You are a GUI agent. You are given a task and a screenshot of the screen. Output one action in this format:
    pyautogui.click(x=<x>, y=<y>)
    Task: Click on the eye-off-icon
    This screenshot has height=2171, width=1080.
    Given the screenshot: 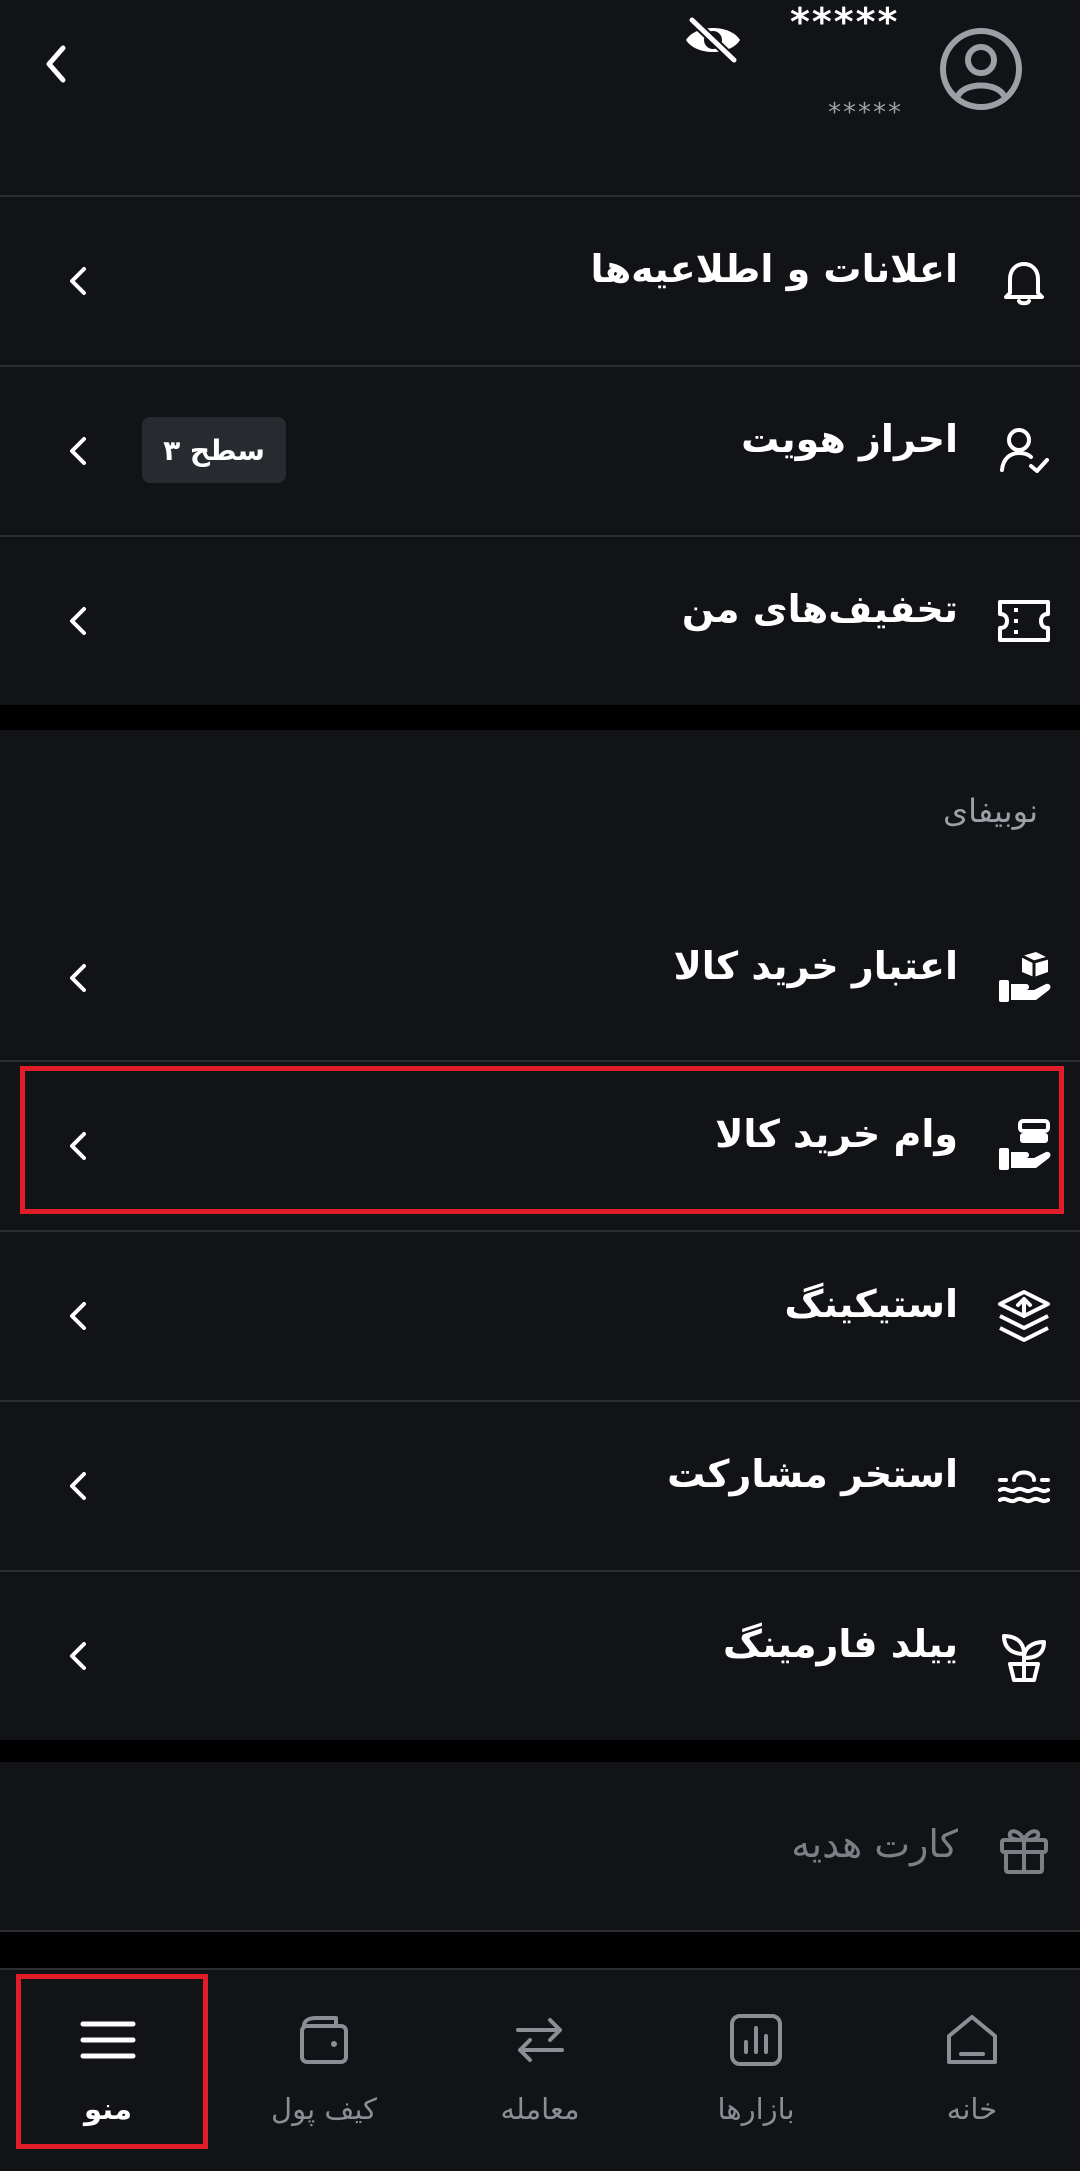 What is the action you would take?
    pyautogui.click(x=713, y=40)
    